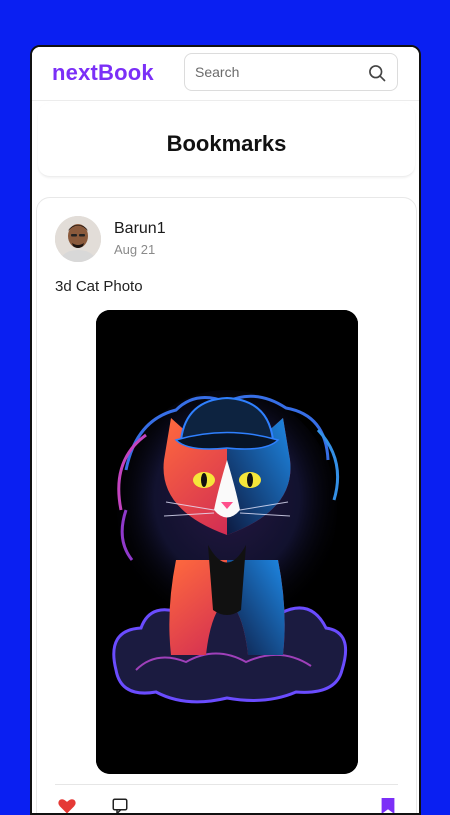 Image resolution: width=450 pixels, height=815 pixels. Describe the element at coordinates (140, 229) in the screenshot. I see `post-author: Barun1` at that location.